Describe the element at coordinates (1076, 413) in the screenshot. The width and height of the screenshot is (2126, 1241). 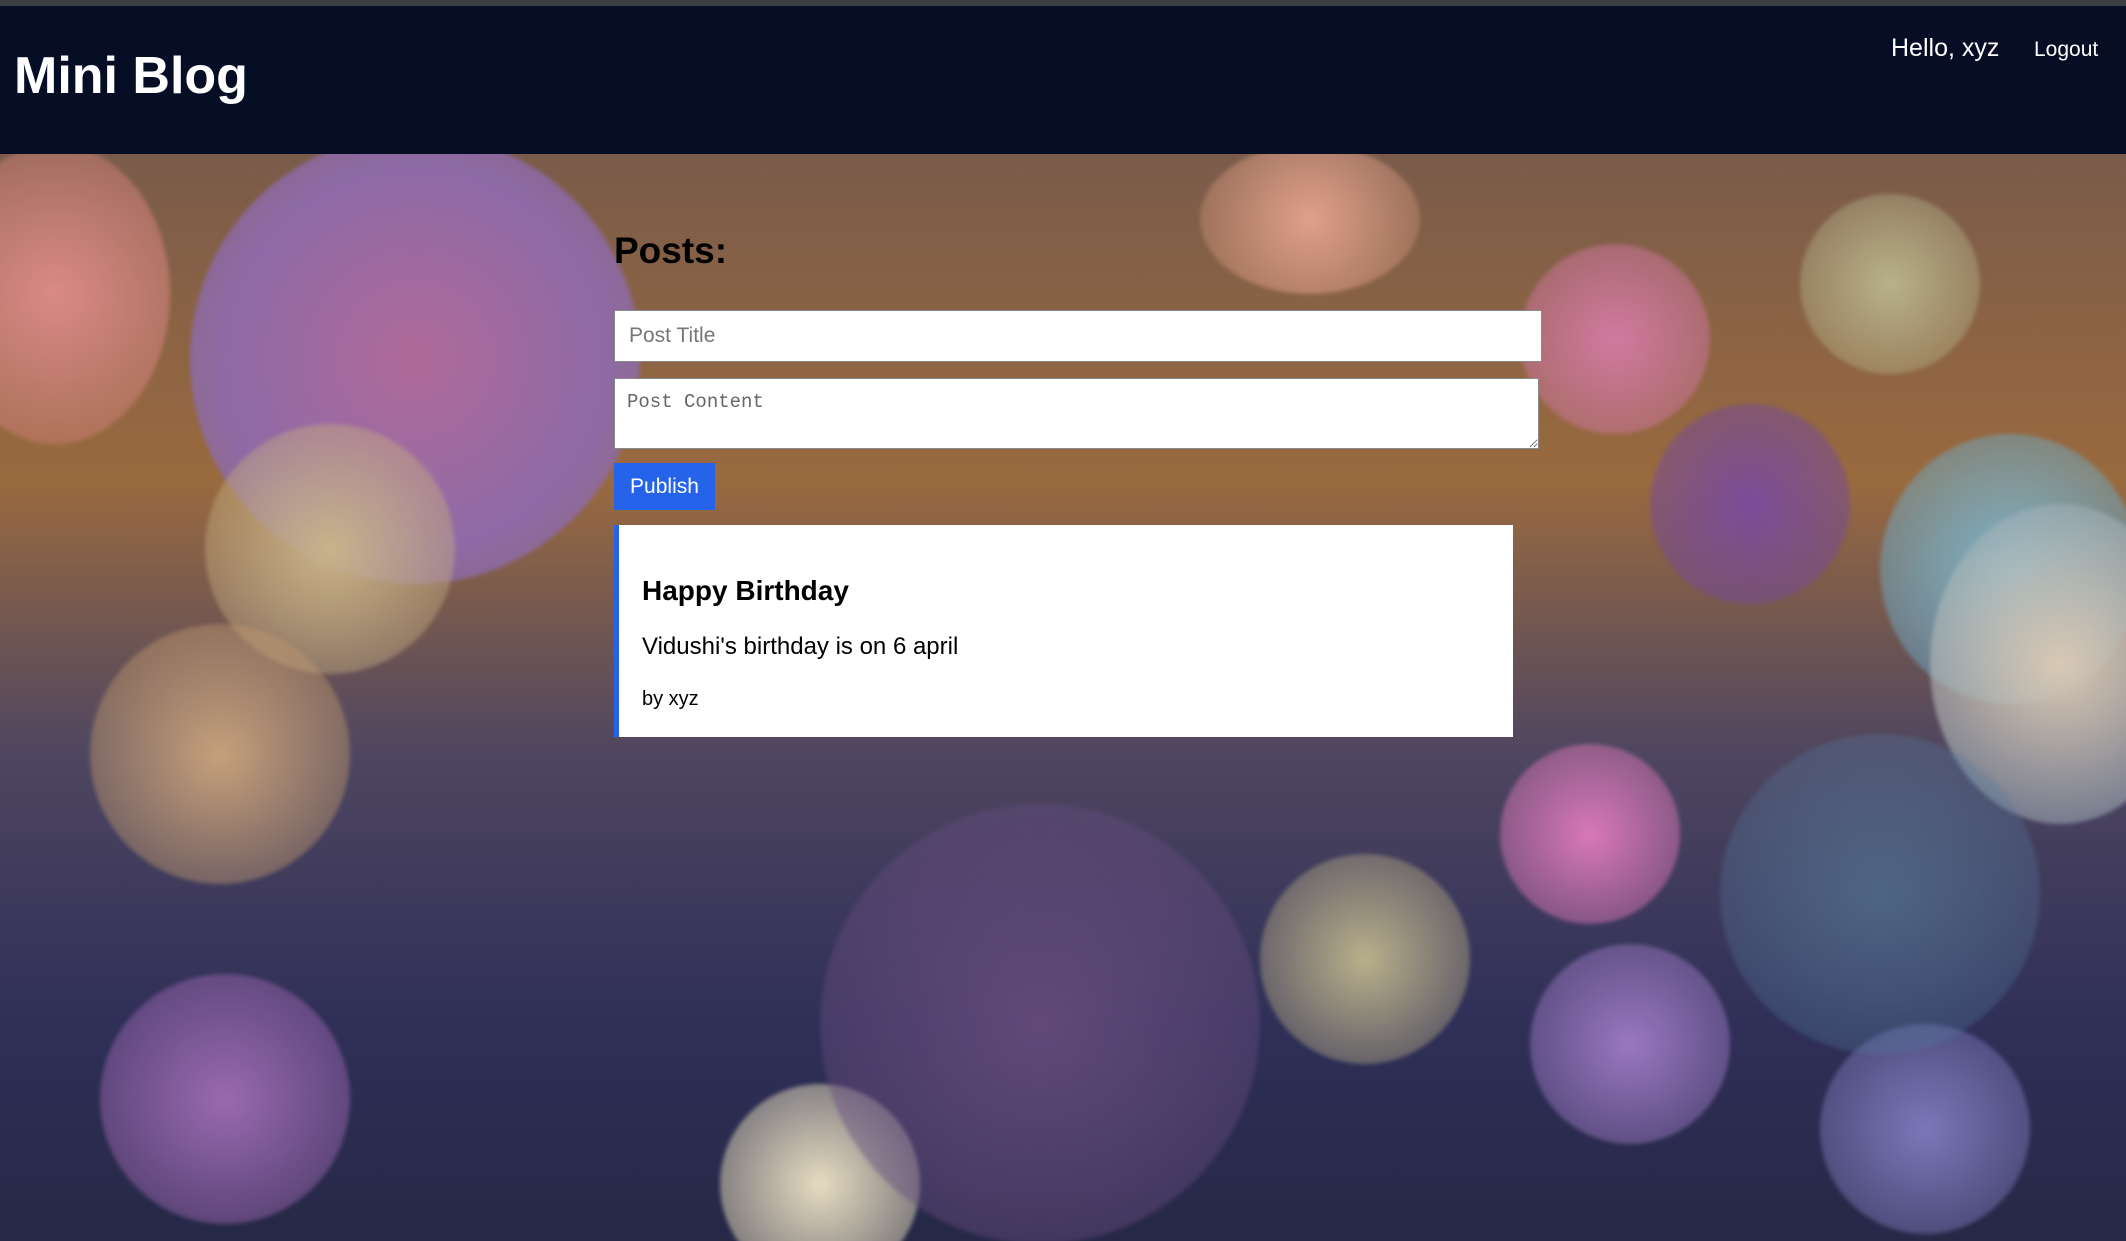
I see `post-content-textarea` at that location.